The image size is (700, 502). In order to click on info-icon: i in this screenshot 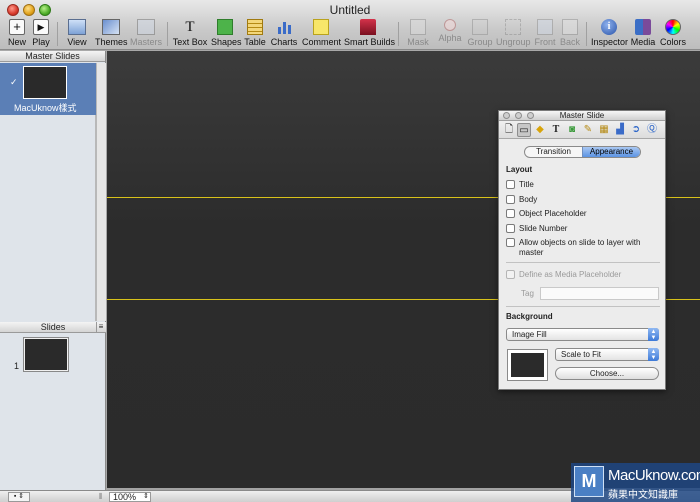, I will do `click(609, 27)`.